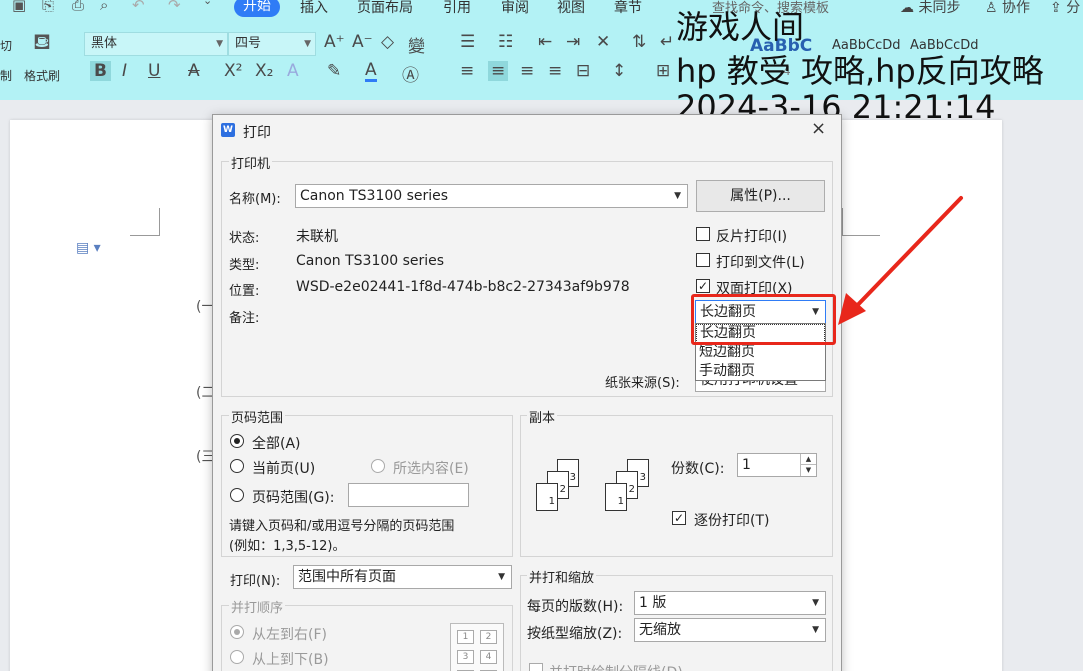 The width and height of the screenshot is (1083, 671). What do you see at coordinates (818, 128) in the screenshot?
I see `close-icon: ×` at bounding box center [818, 128].